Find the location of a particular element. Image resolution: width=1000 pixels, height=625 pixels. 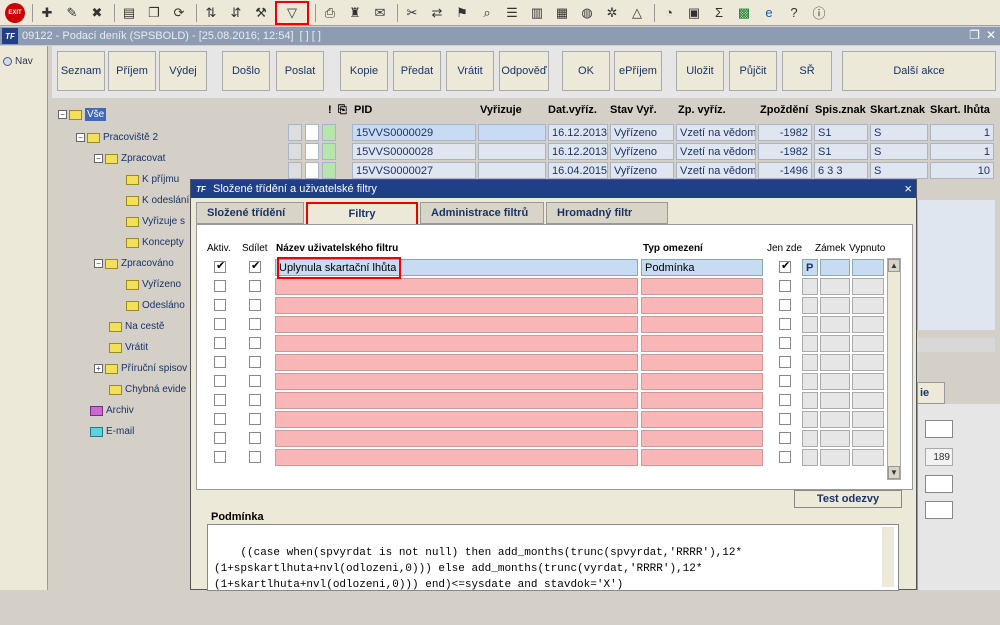

list-icon: ☰ is located at coordinates (512, 13).